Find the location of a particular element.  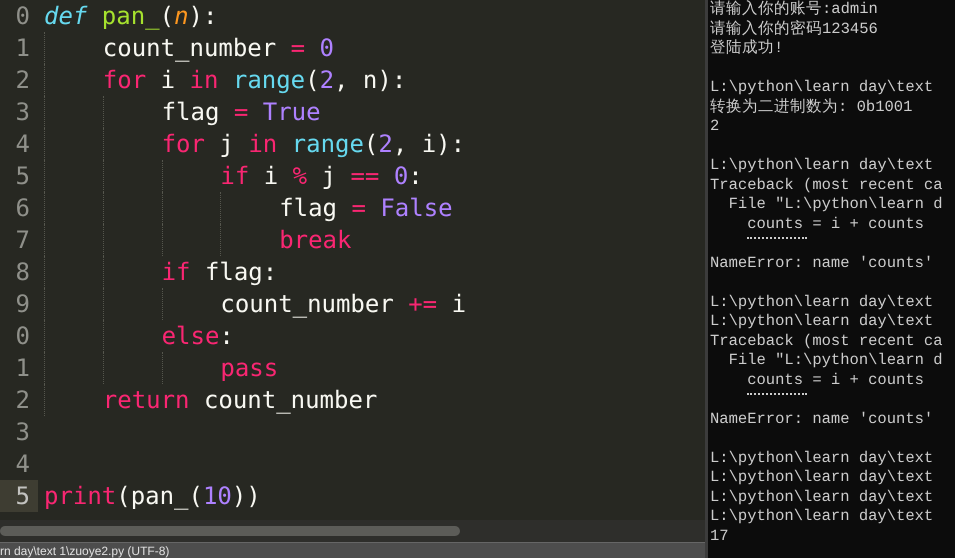

line-number: 8 is located at coordinates (23, 272).